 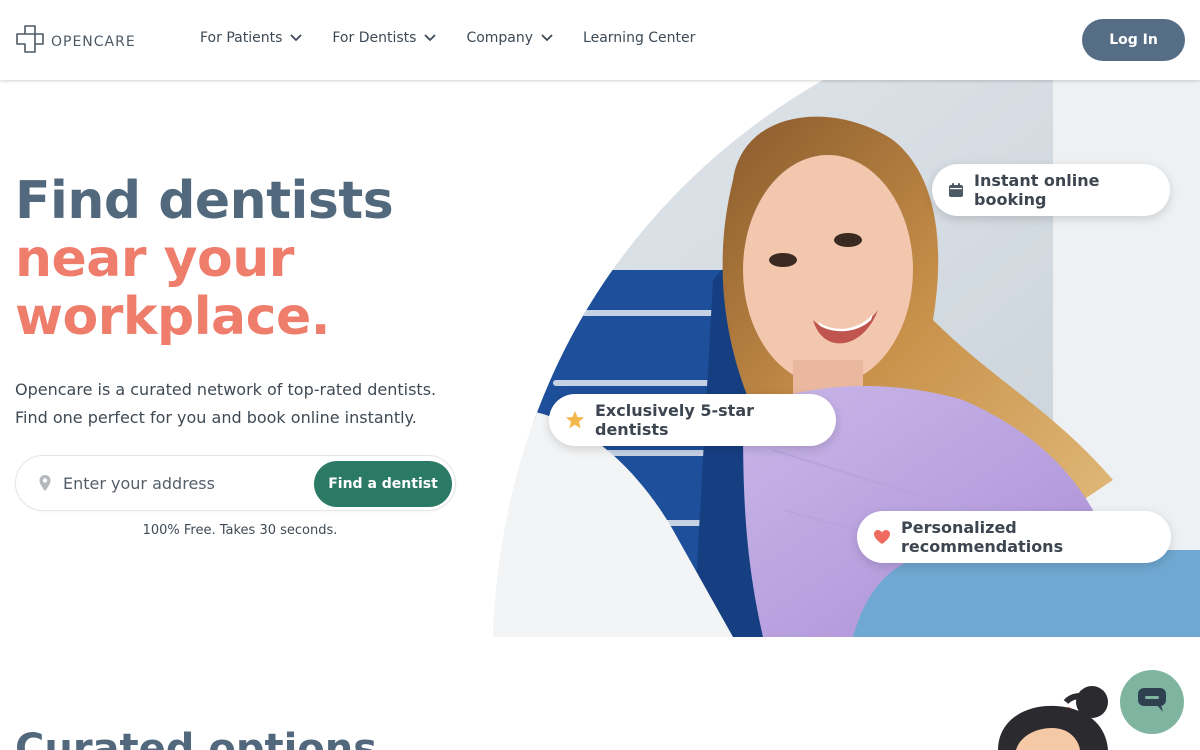 I want to click on hero-title: Find dentists near your workplace., so click(x=204, y=259).